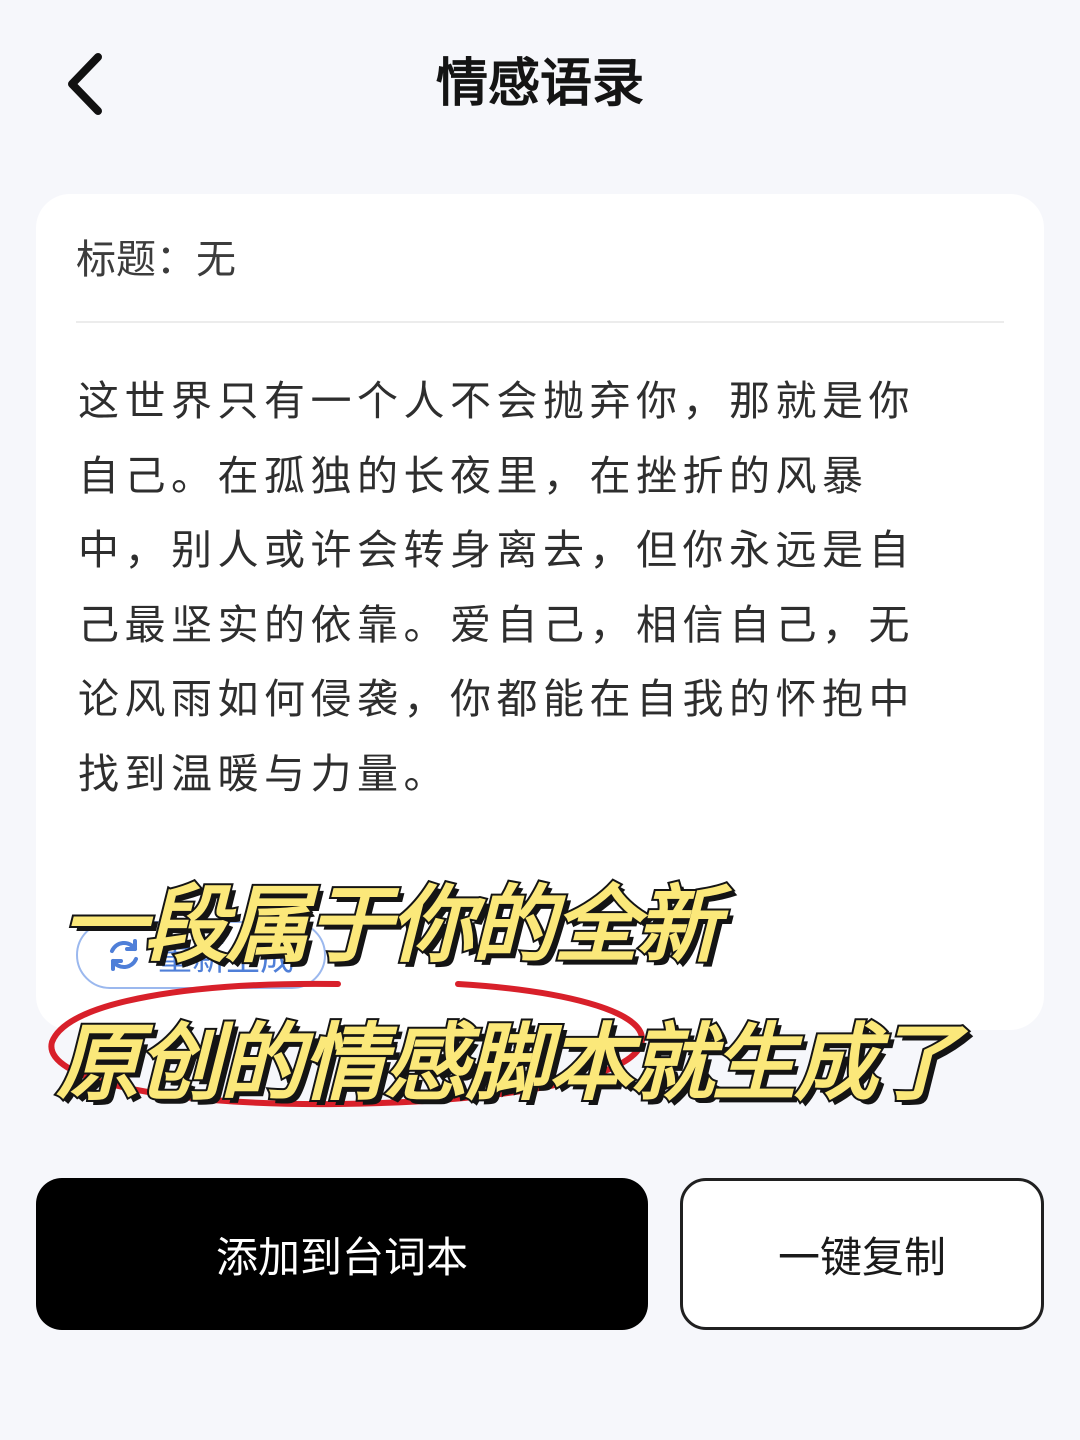  I want to click on quote-line: 自己。在孤独的长夜里，在挫折的风暴, so click(473, 475).